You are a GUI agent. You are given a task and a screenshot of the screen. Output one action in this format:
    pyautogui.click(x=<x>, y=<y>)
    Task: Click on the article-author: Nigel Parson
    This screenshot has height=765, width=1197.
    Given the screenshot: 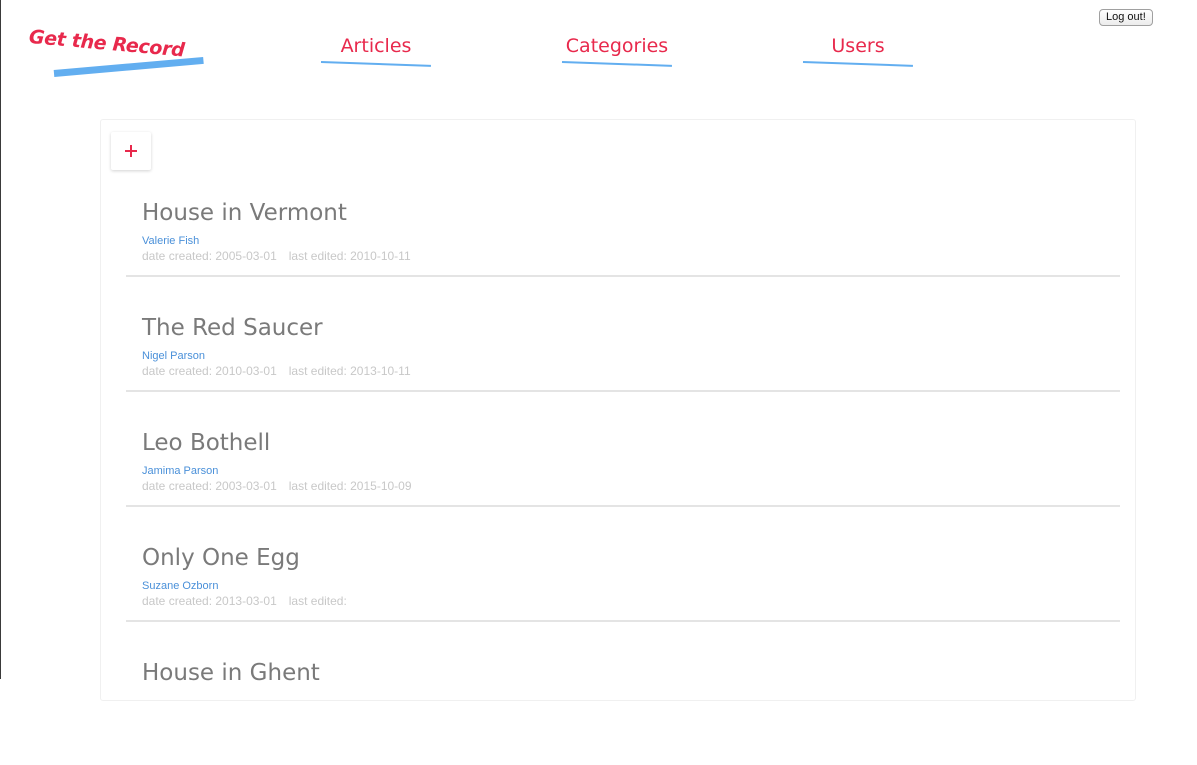 What is the action you would take?
    pyautogui.click(x=173, y=356)
    